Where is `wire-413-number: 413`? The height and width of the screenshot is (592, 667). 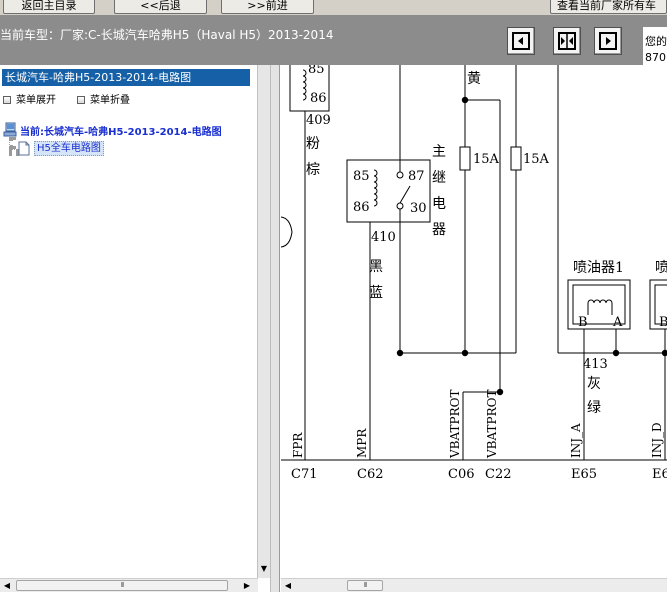
wire-413-number: 413 is located at coordinates (595, 364).